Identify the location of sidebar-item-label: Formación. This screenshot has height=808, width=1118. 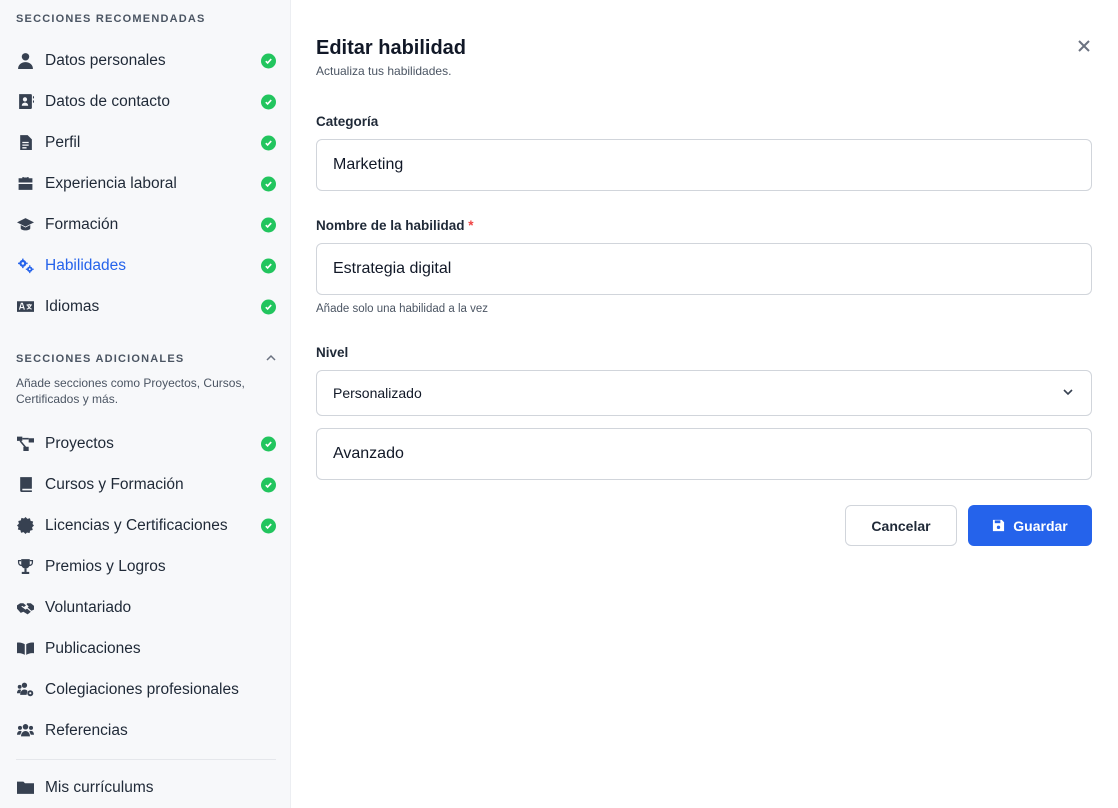
(82, 224).